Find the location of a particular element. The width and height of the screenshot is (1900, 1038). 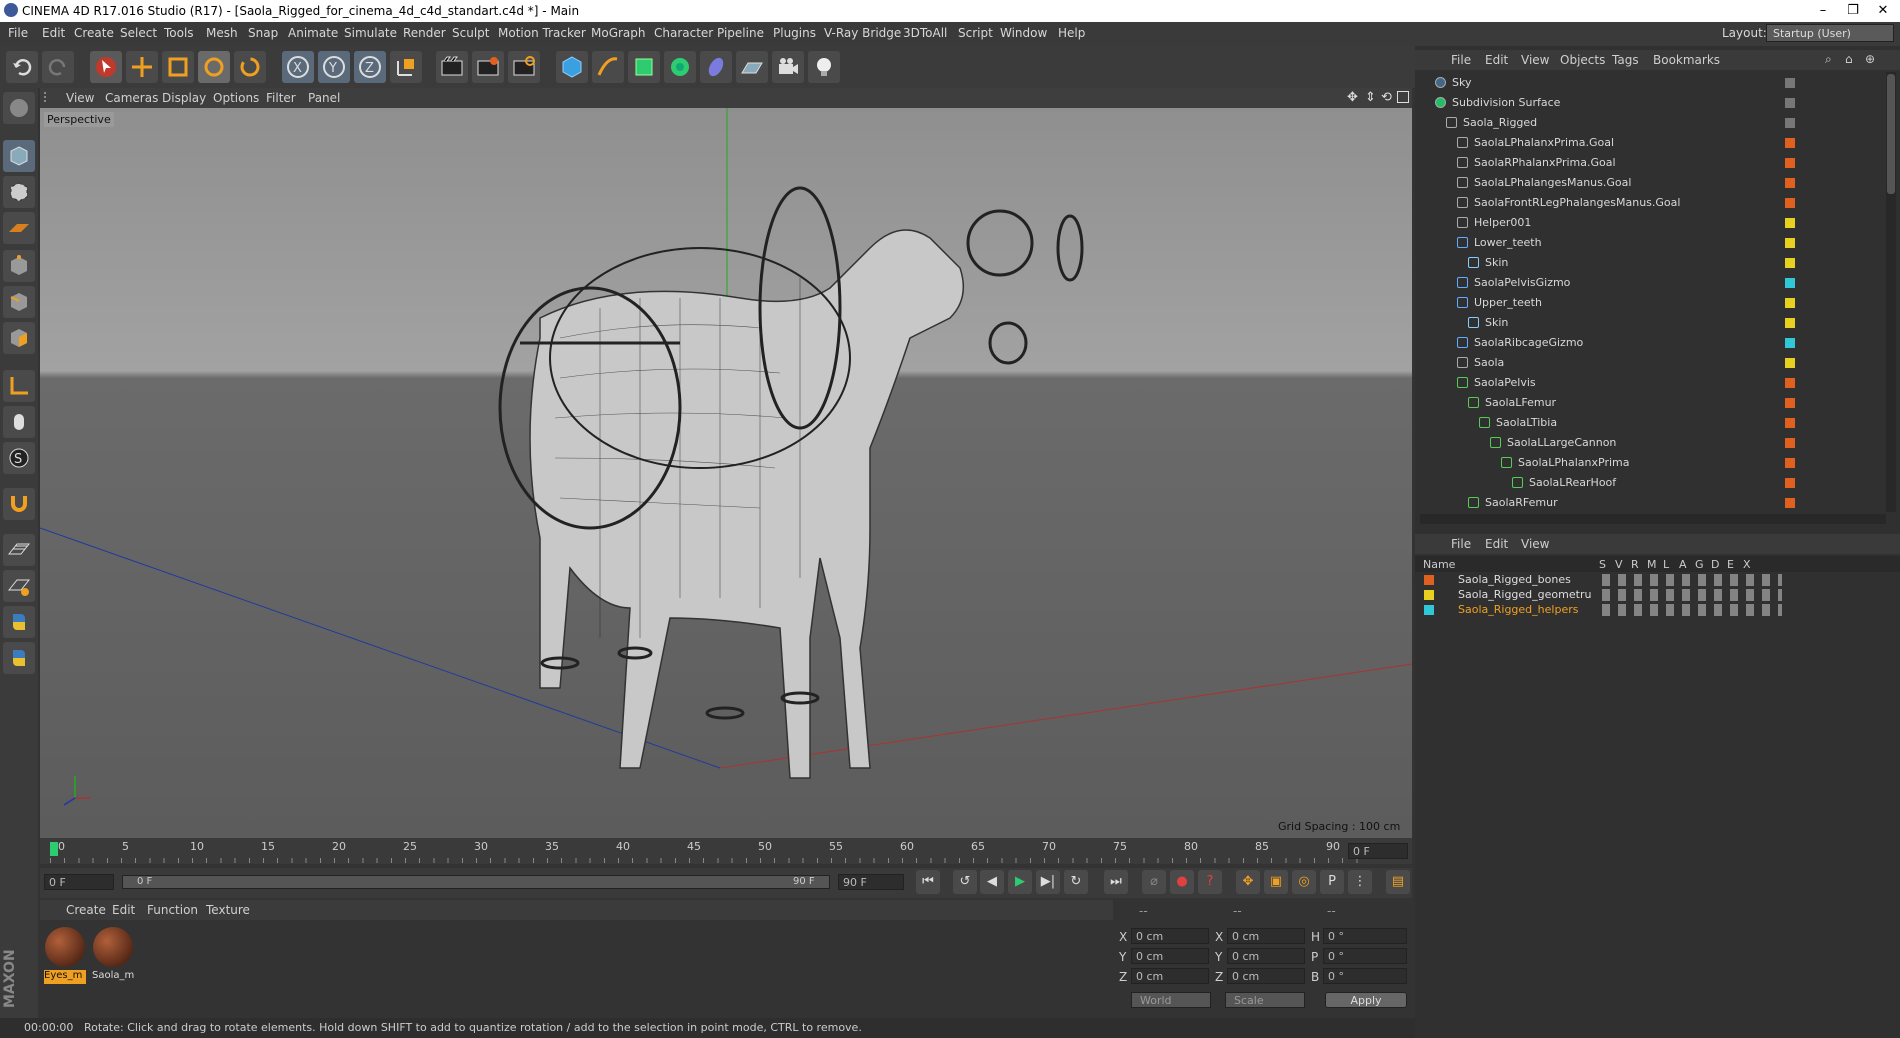

layer-color is located at coordinates (1429, 595).